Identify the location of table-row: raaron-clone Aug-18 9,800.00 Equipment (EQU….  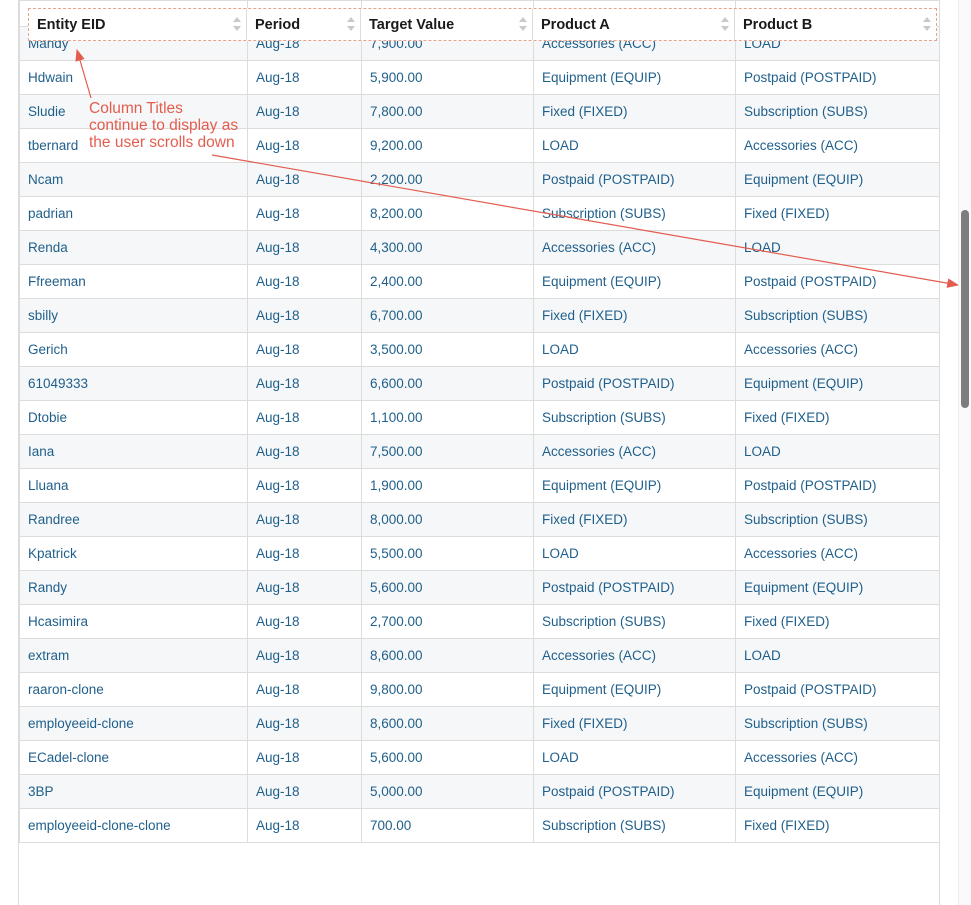
(479, 689).